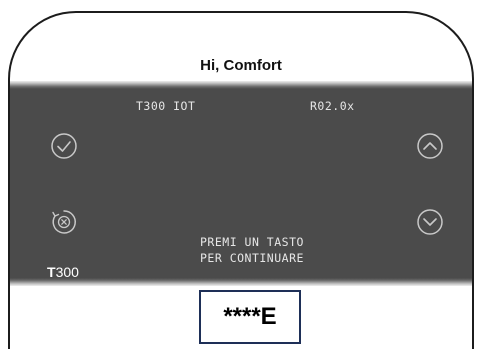 This screenshot has width=480, height=349. Describe the element at coordinates (252, 258) in the screenshot. I see `continue-message-line2: PER CONTINUARE` at that location.